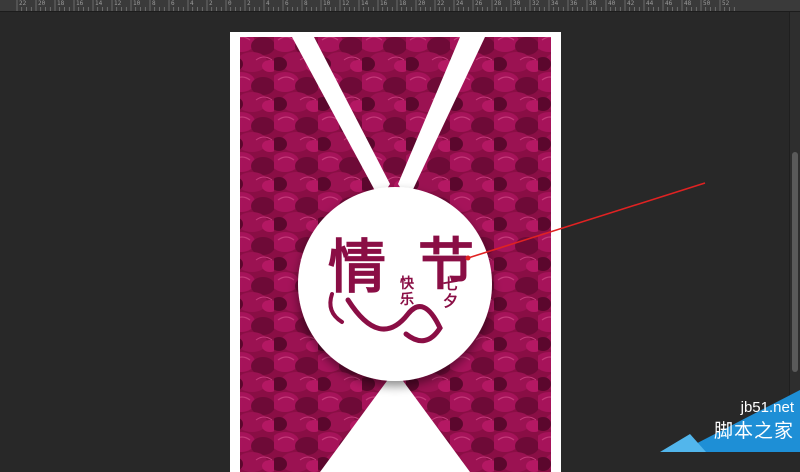  What do you see at coordinates (536, 3) in the screenshot?
I see `ruler-label: 32` at bounding box center [536, 3].